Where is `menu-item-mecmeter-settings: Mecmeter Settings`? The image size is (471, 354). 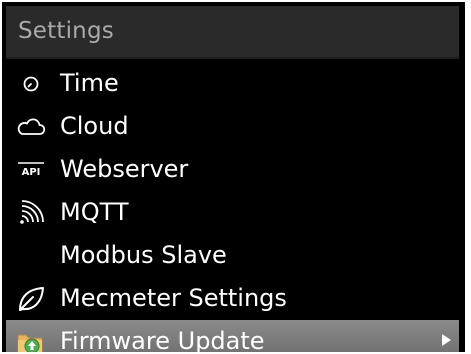 menu-item-mecmeter-settings: Mecmeter Settings is located at coordinates (232, 298).